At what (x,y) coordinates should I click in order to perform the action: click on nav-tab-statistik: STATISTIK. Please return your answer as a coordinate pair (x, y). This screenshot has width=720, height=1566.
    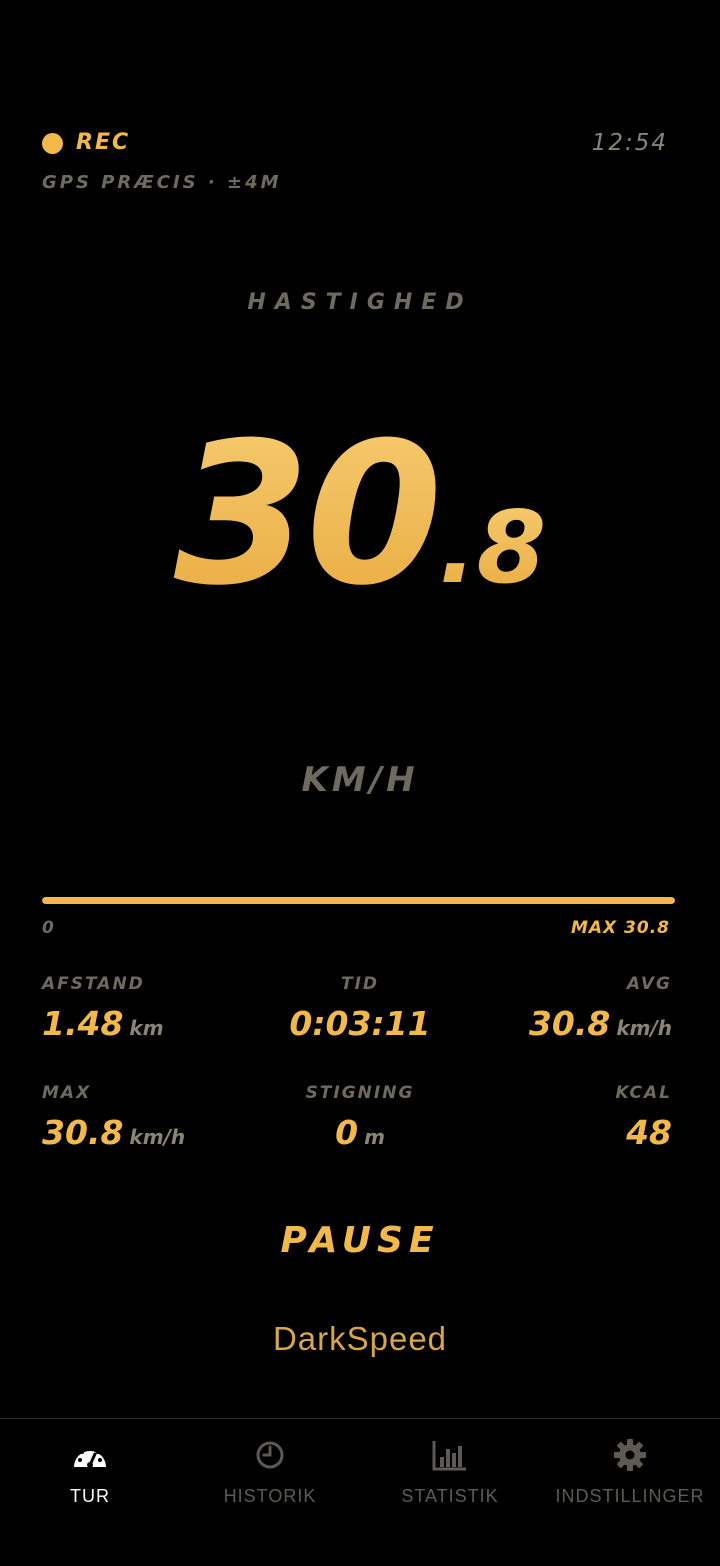
    Looking at the image, I should click on (450, 1492).